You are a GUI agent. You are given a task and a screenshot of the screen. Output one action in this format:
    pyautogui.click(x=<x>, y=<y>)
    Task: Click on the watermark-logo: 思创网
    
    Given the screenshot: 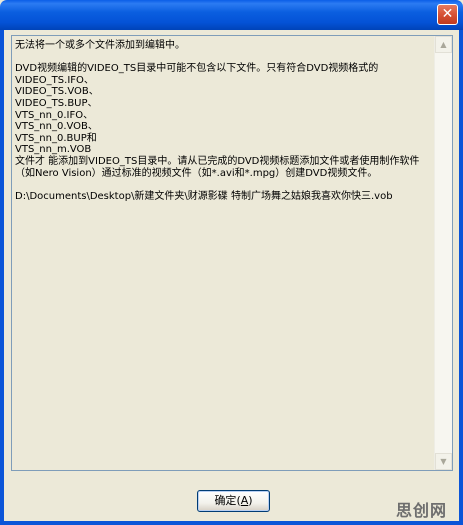 What is the action you would take?
    pyautogui.click(x=422, y=510)
    